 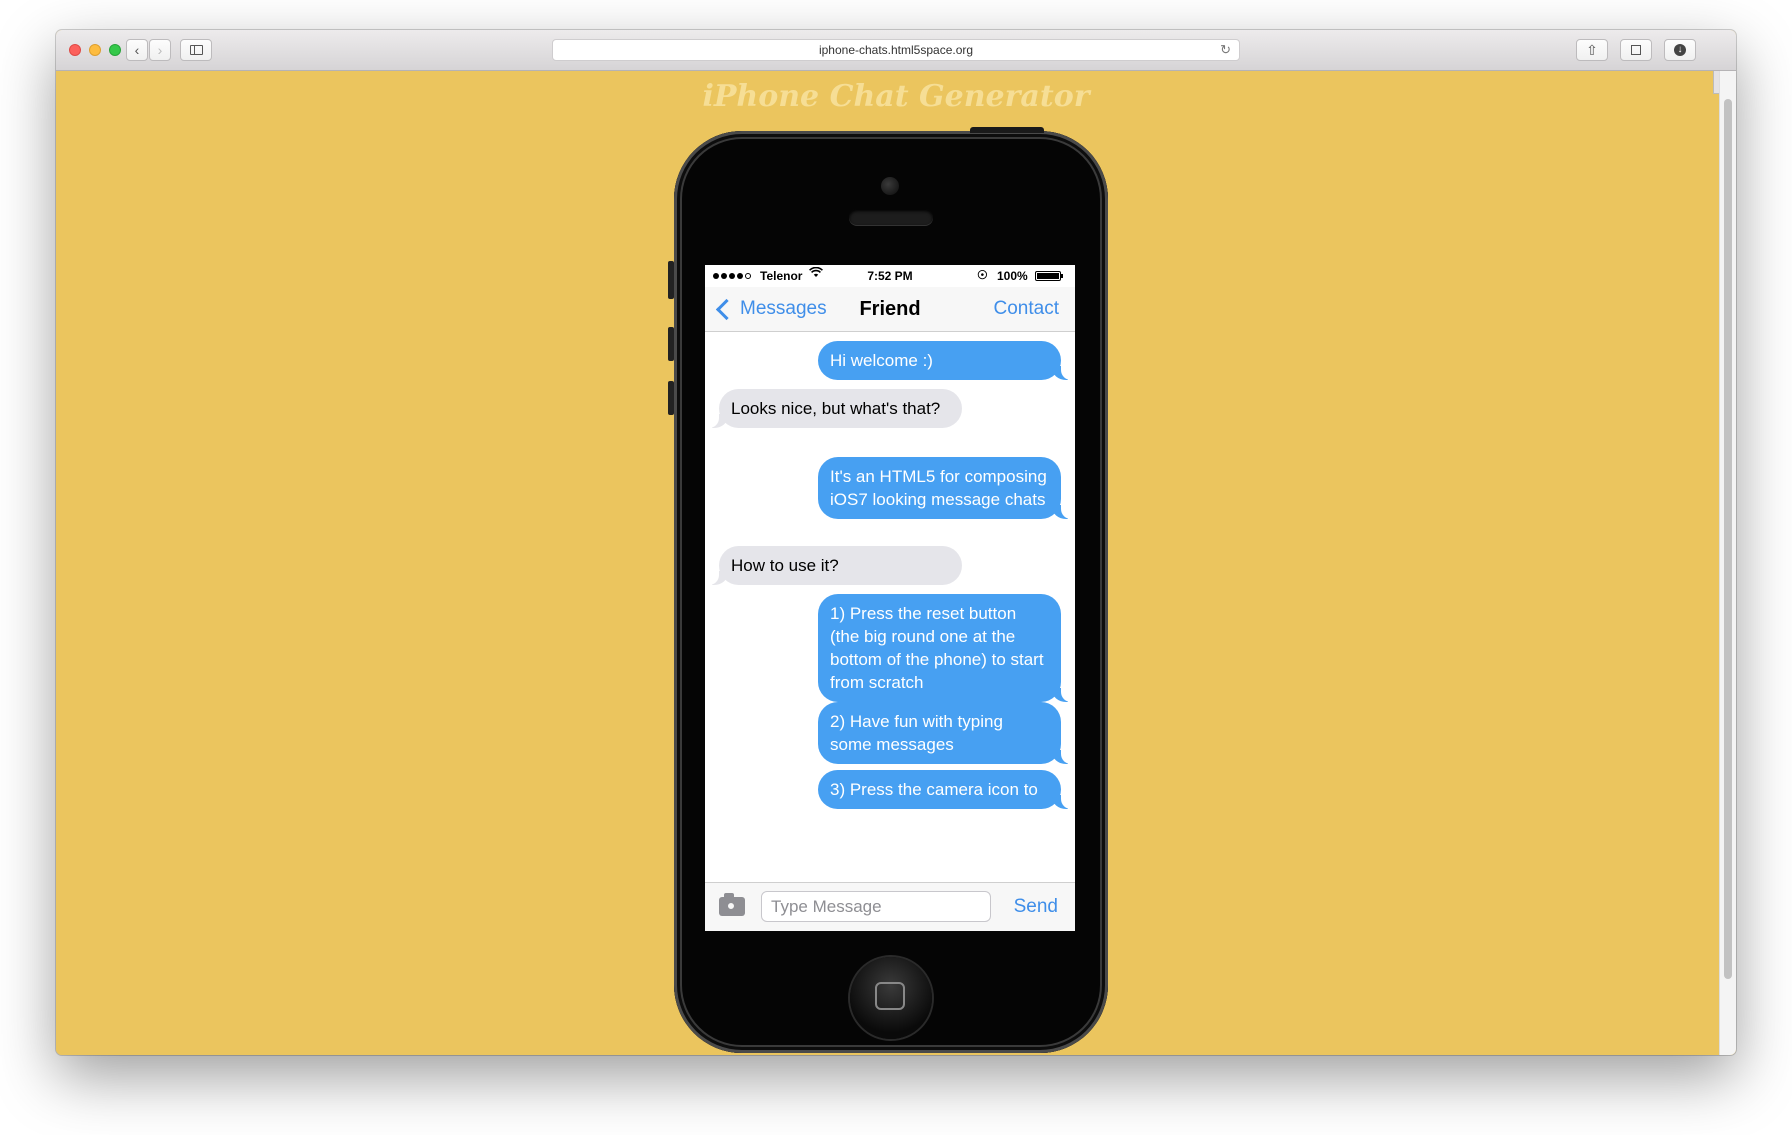 I want to click on sidebar-button, so click(x=196, y=50).